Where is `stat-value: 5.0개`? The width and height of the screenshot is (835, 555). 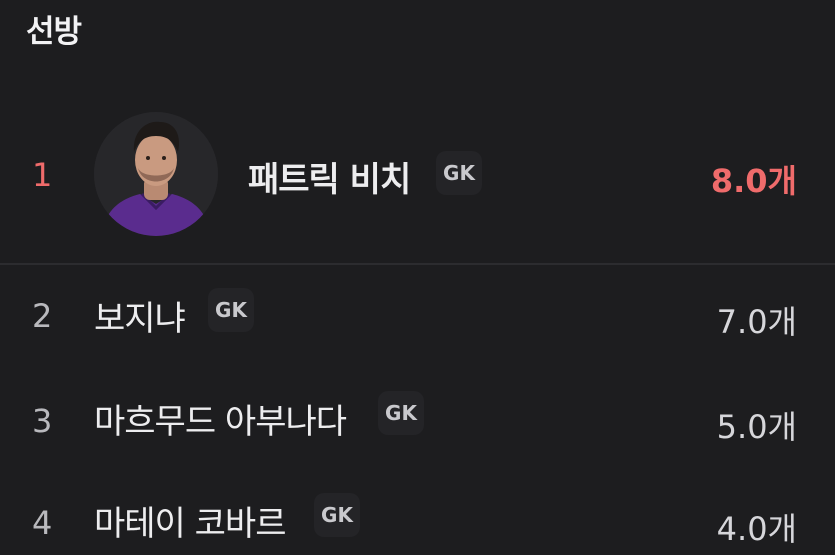 stat-value: 5.0개 is located at coordinates (756, 427).